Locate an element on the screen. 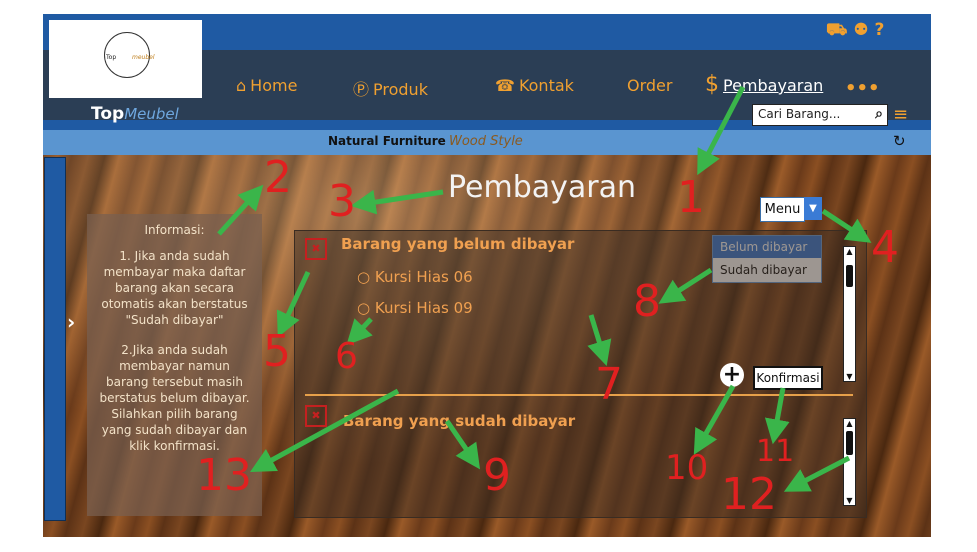 This screenshot has width=977, height=552. annotation-number-8: 8 is located at coordinates (647, 301).